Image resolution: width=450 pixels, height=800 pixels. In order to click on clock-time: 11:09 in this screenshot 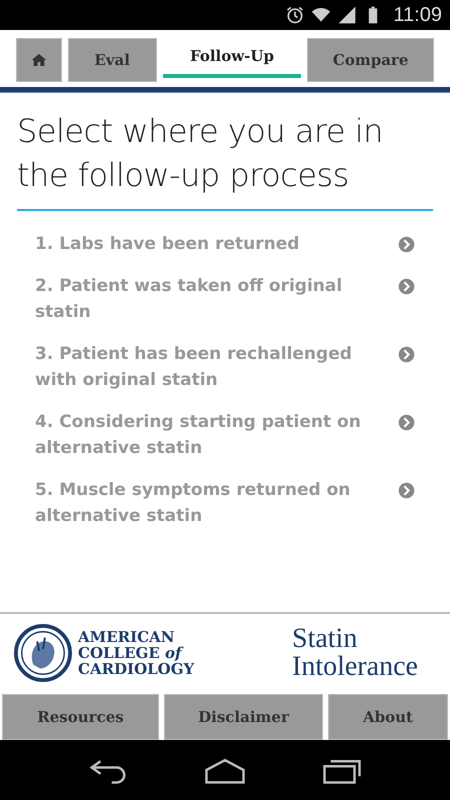, I will do `click(417, 15)`.